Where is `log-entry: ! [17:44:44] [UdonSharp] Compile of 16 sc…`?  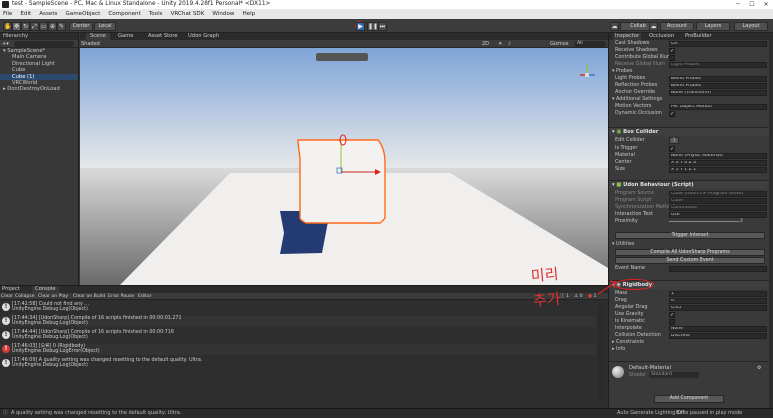
log-entry: ! [17:44:44] [UdonSharp] Compile of 16 sc… is located at coordinates (298, 335).